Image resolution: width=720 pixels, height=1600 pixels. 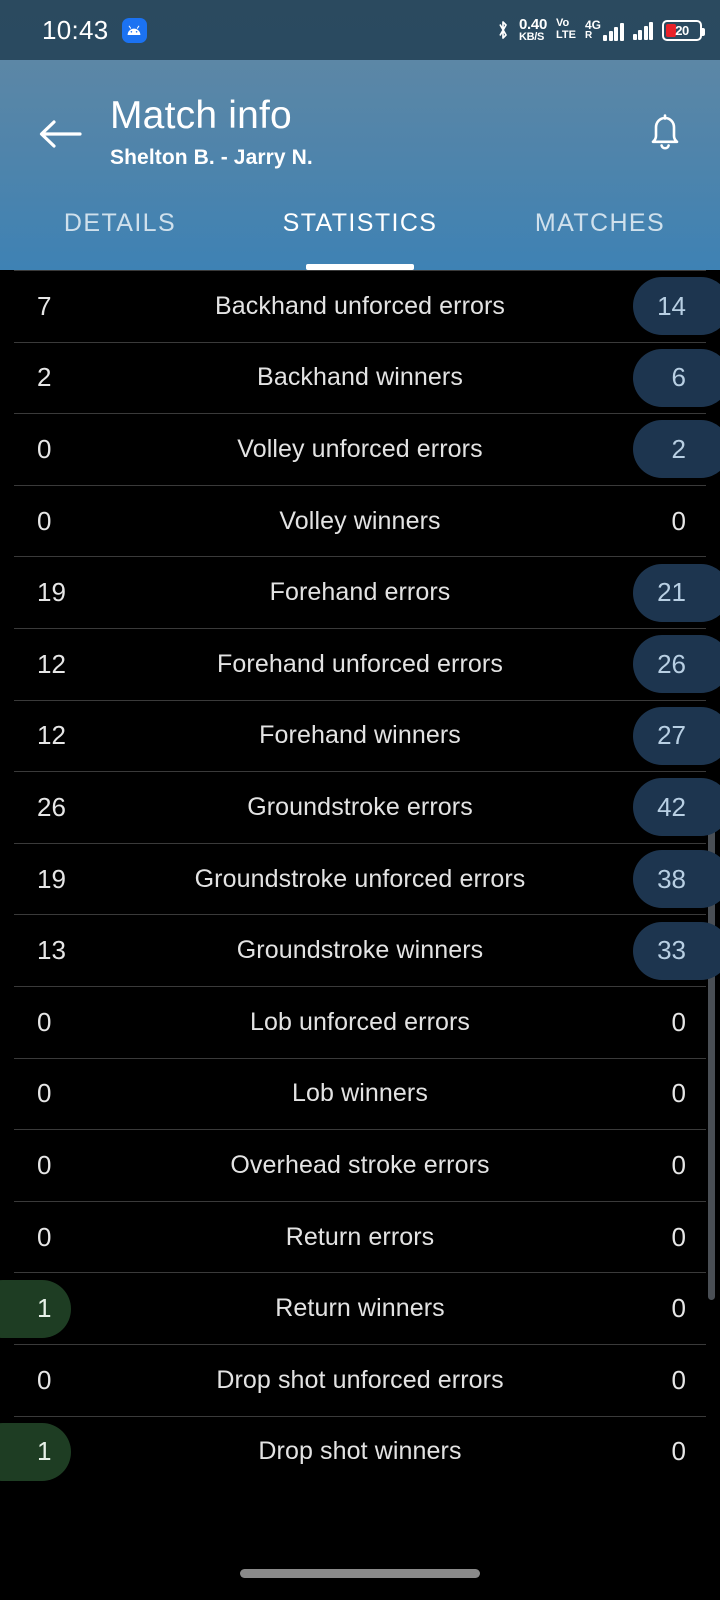 I want to click on table-row: 1 Drop shot winners 0, so click(x=360, y=1452).